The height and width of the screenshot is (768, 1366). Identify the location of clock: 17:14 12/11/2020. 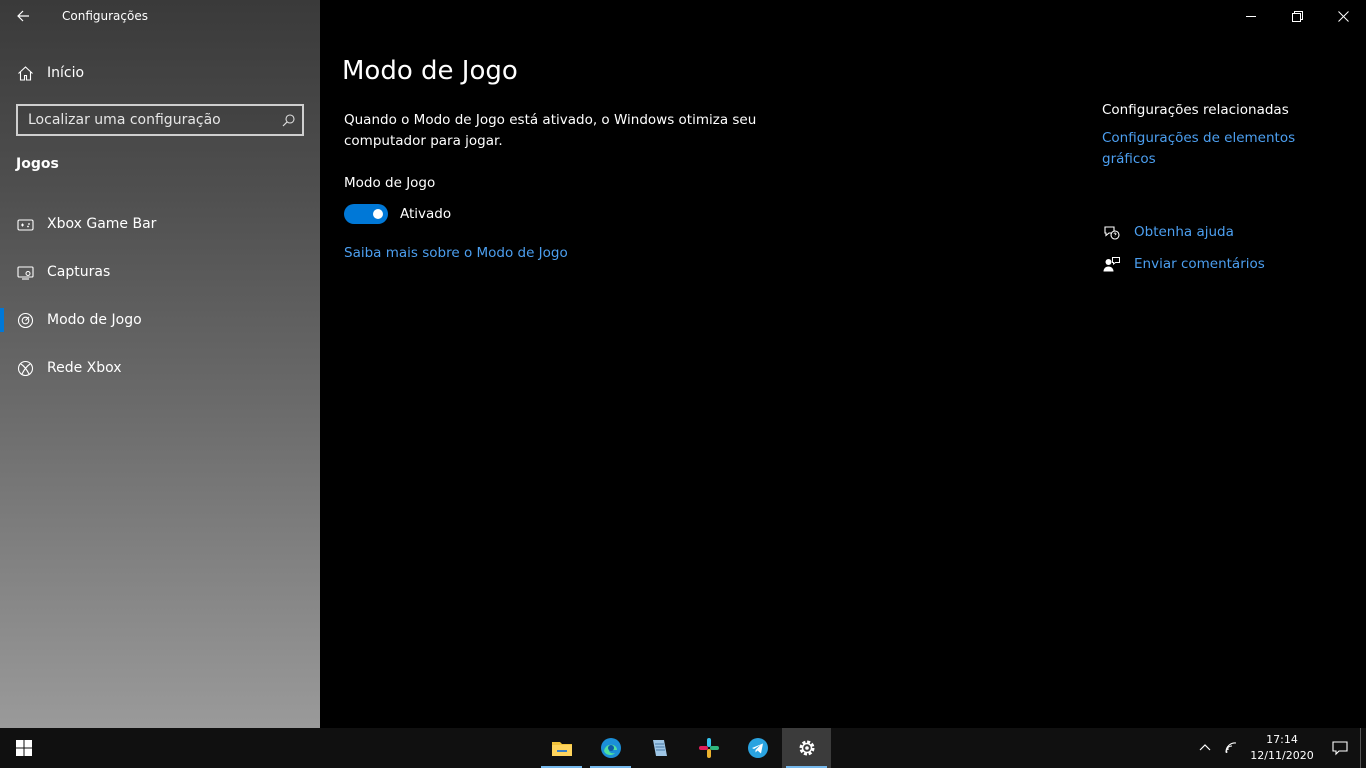
(1282, 748).